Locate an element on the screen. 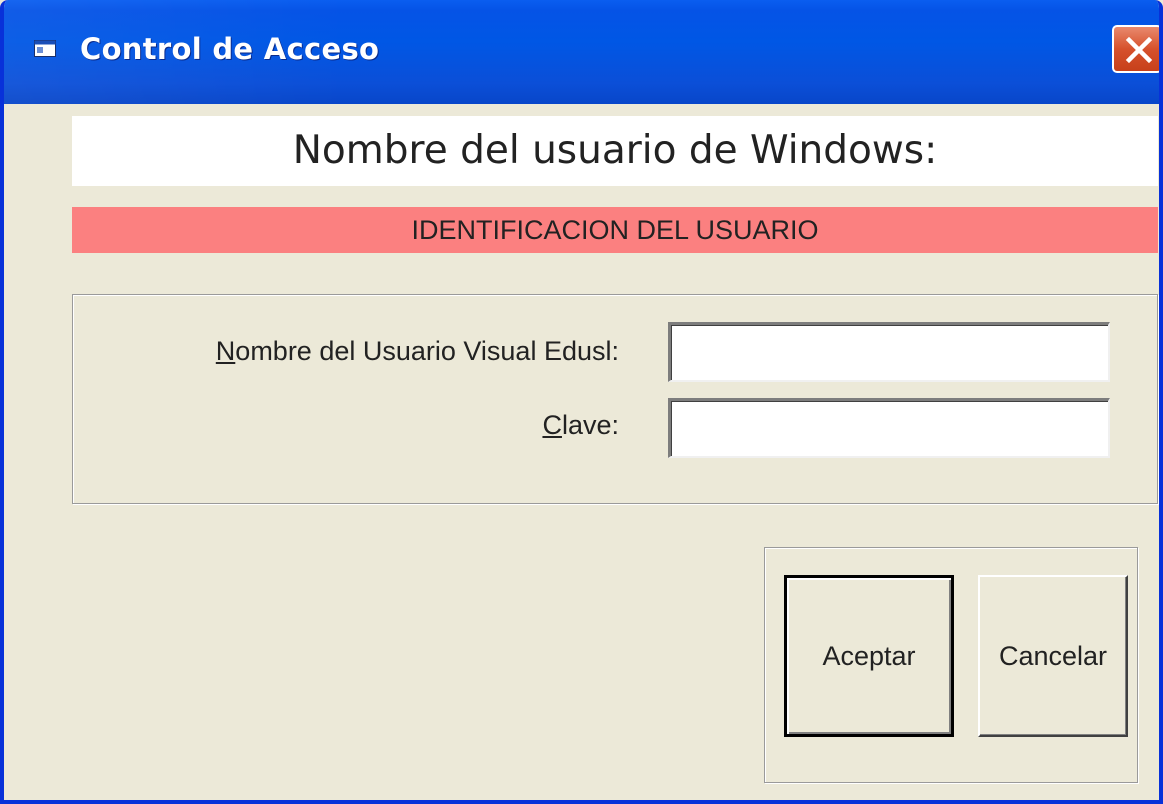  cancel-button: Cancelar is located at coordinates (1053, 656).